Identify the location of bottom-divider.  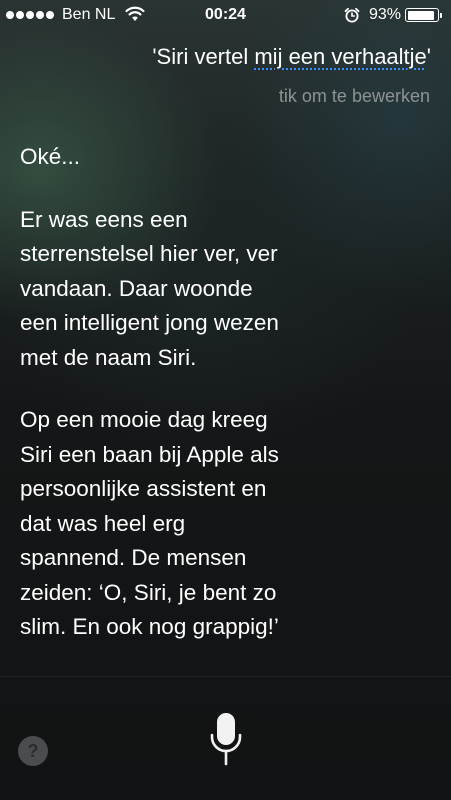
(225, 676).